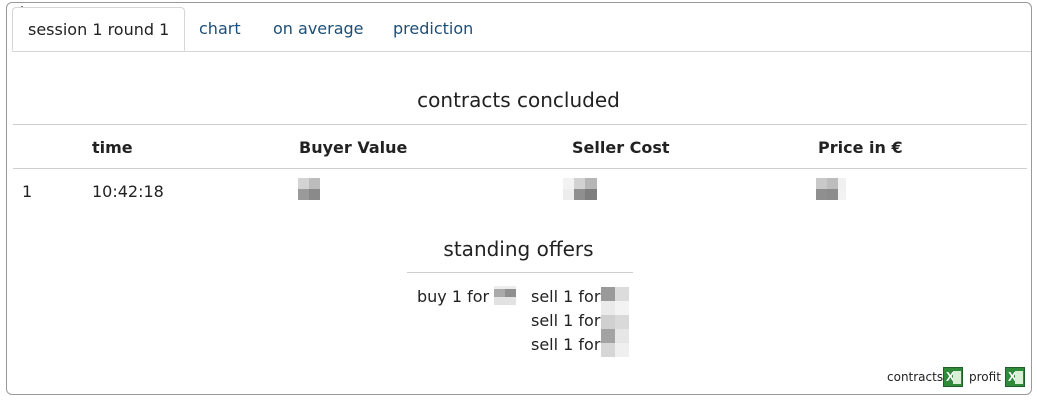 The height and width of the screenshot is (400, 1037). I want to click on divider, so click(520, 124).